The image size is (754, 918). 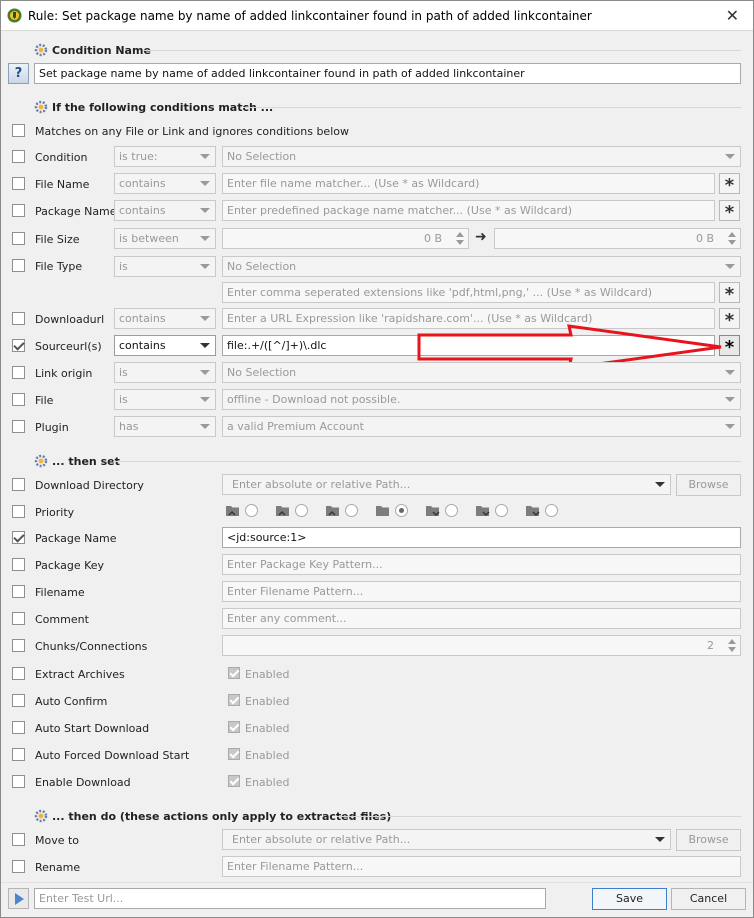 What do you see at coordinates (708, 899) in the screenshot?
I see `cancel-button: Cancel` at bounding box center [708, 899].